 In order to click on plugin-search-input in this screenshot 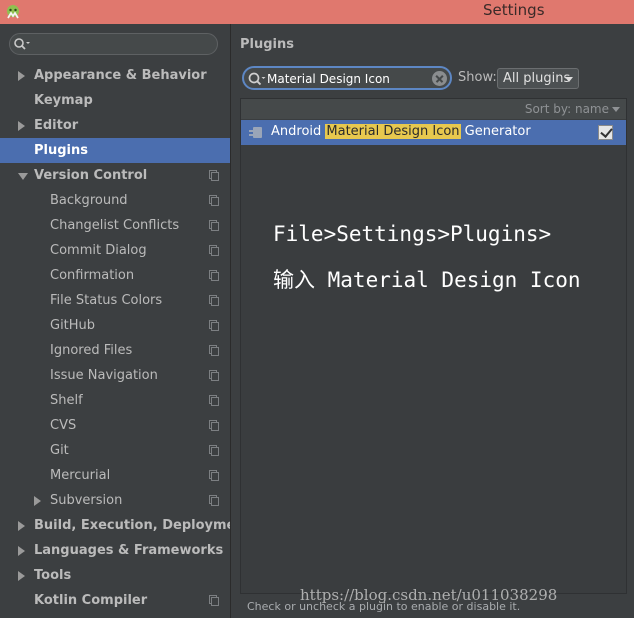, I will do `click(347, 78)`.